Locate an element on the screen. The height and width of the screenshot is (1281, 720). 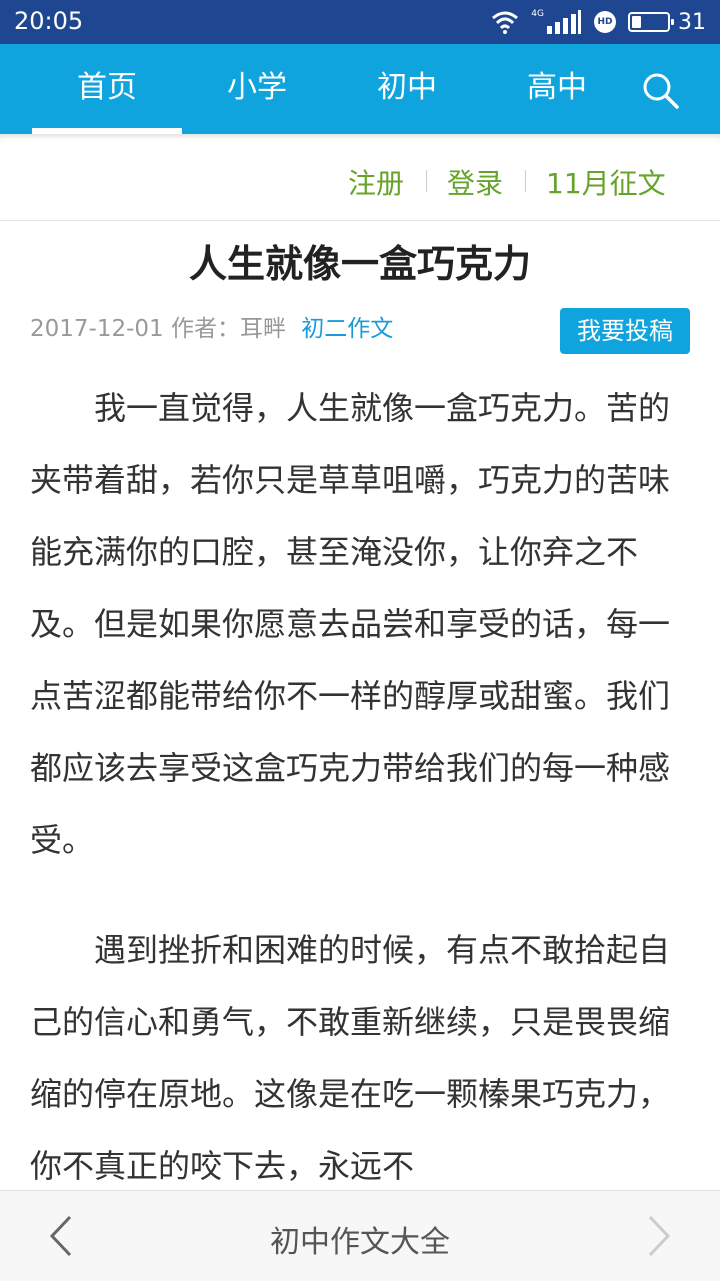
article-category-link: 初二作文 is located at coordinates (347, 329).